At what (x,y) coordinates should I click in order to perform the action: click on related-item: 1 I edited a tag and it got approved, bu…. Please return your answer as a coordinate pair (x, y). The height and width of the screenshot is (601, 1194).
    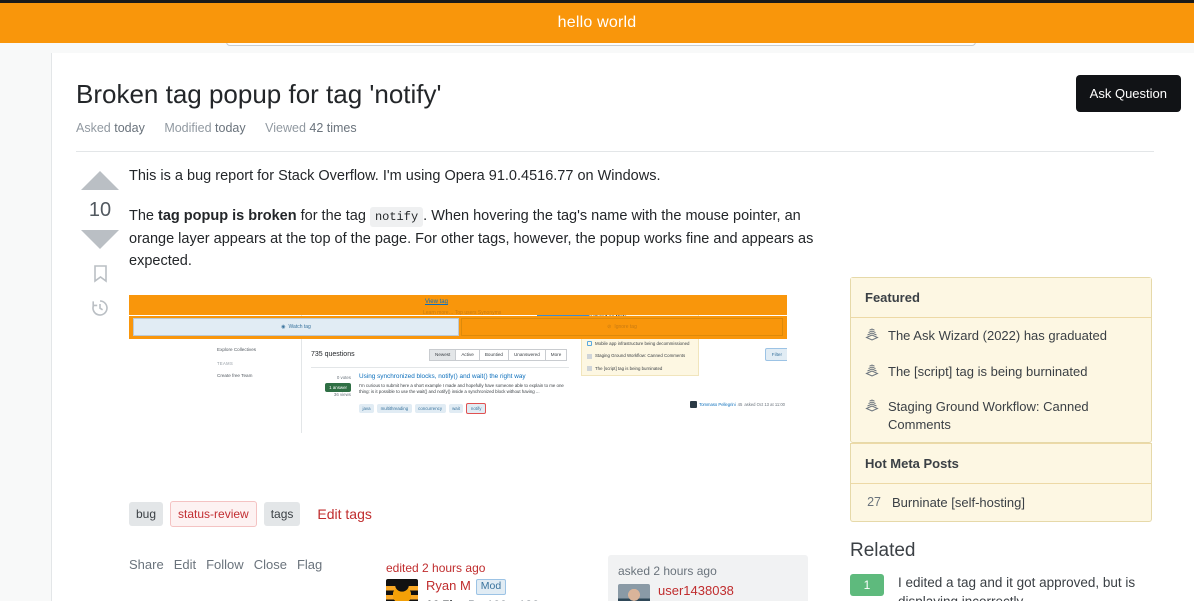
    Looking at the image, I should click on (1001, 587).